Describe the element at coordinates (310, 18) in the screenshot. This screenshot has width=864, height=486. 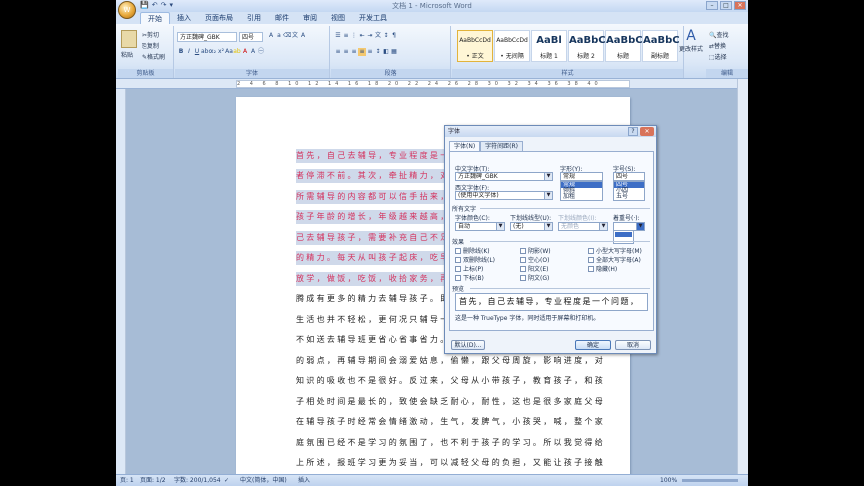
I see `tab-review: 审阅` at that location.